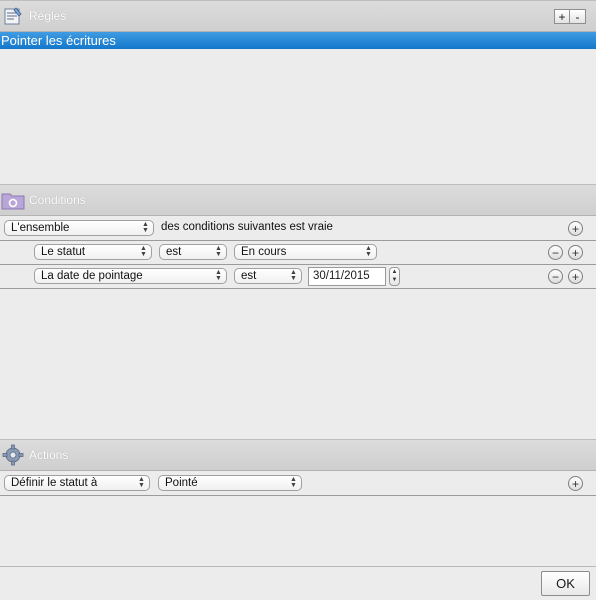 Image resolution: width=596 pixels, height=600 pixels. Describe the element at coordinates (298, 200) in the screenshot. I see `conditions-header: Conditions` at that location.